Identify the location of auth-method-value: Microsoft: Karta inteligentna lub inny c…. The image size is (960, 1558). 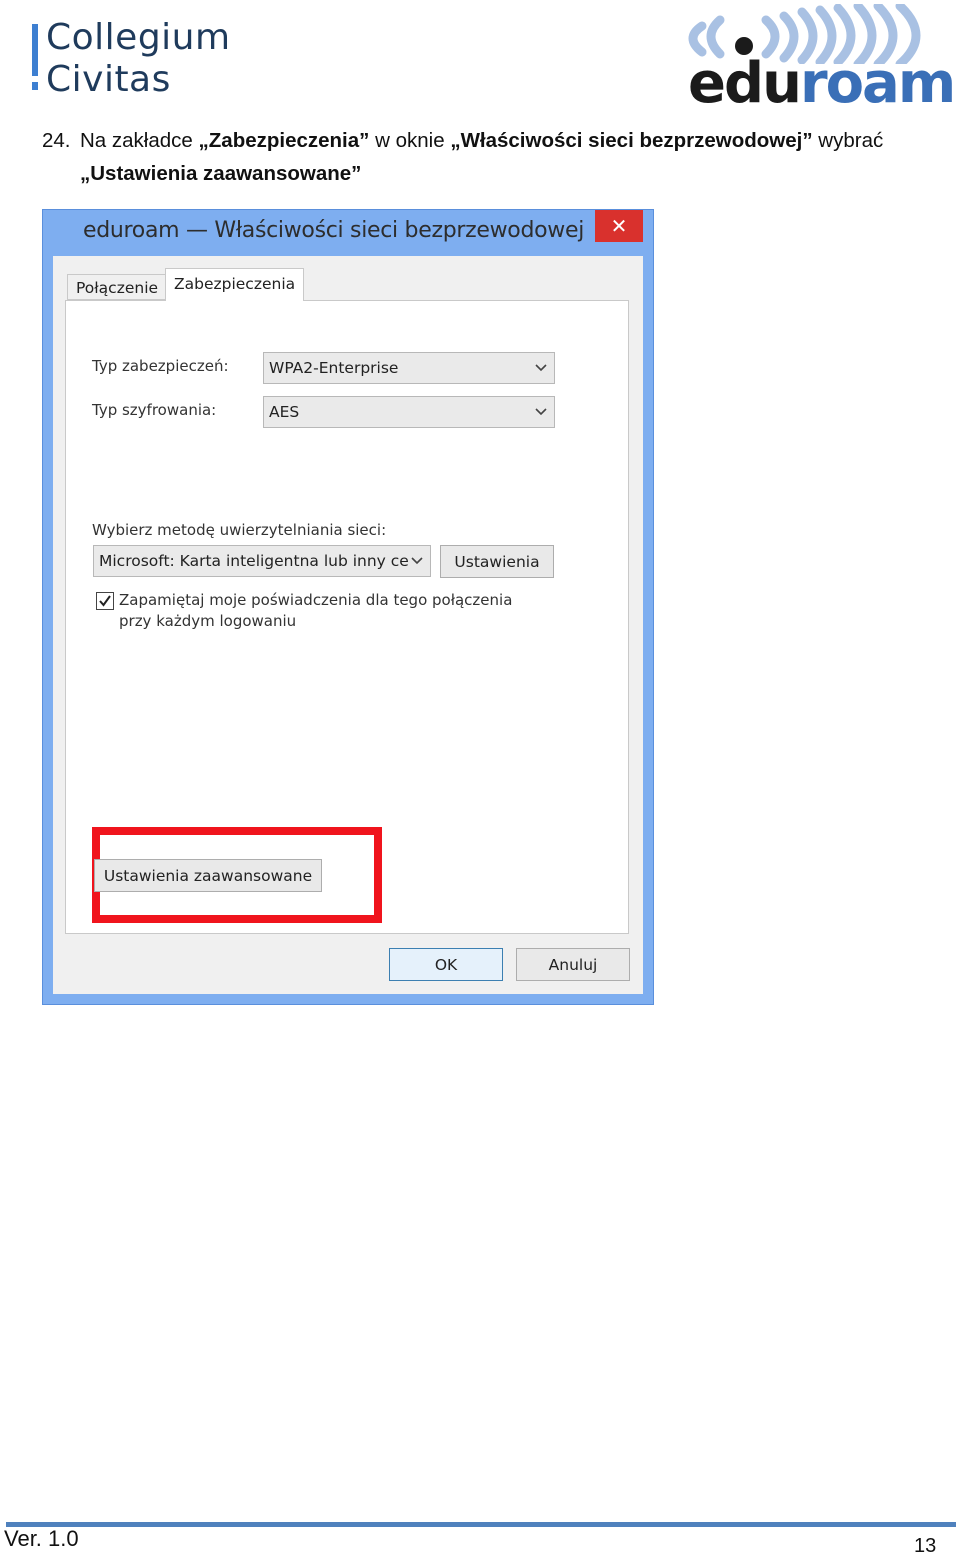
(257, 561).